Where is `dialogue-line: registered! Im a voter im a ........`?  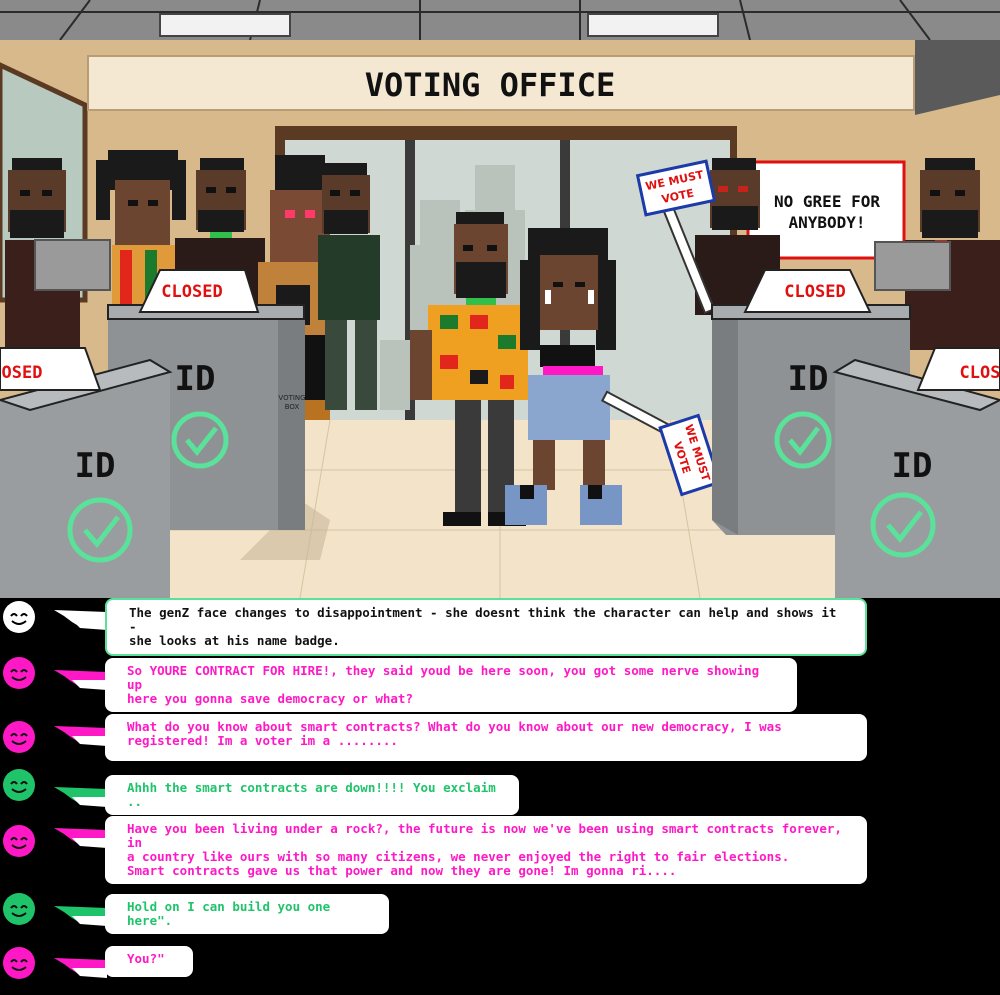
dialogue-line: registered! Im a voter im a ........ is located at coordinates (262, 740).